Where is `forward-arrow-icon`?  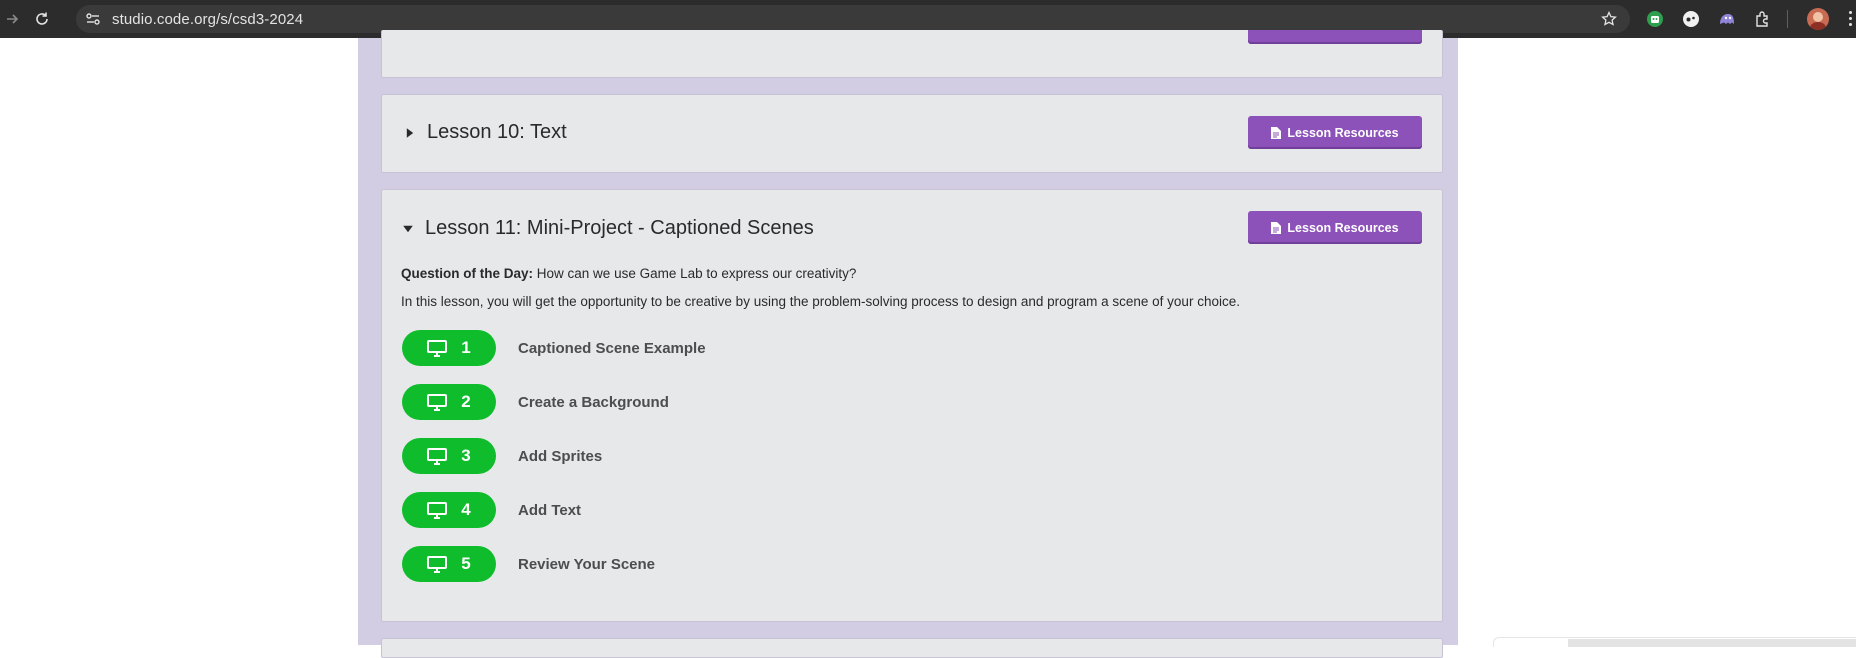
forward-arrow-icon is located at coordinates (13, 19).